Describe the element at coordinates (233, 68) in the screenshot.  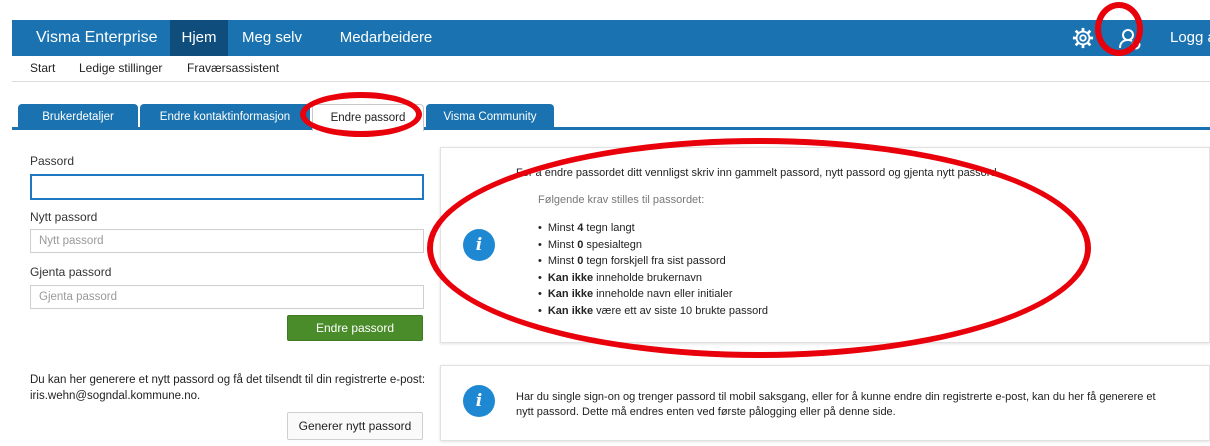
I see `subnav-fravaersassistent: Fraværsassistent` at that location.